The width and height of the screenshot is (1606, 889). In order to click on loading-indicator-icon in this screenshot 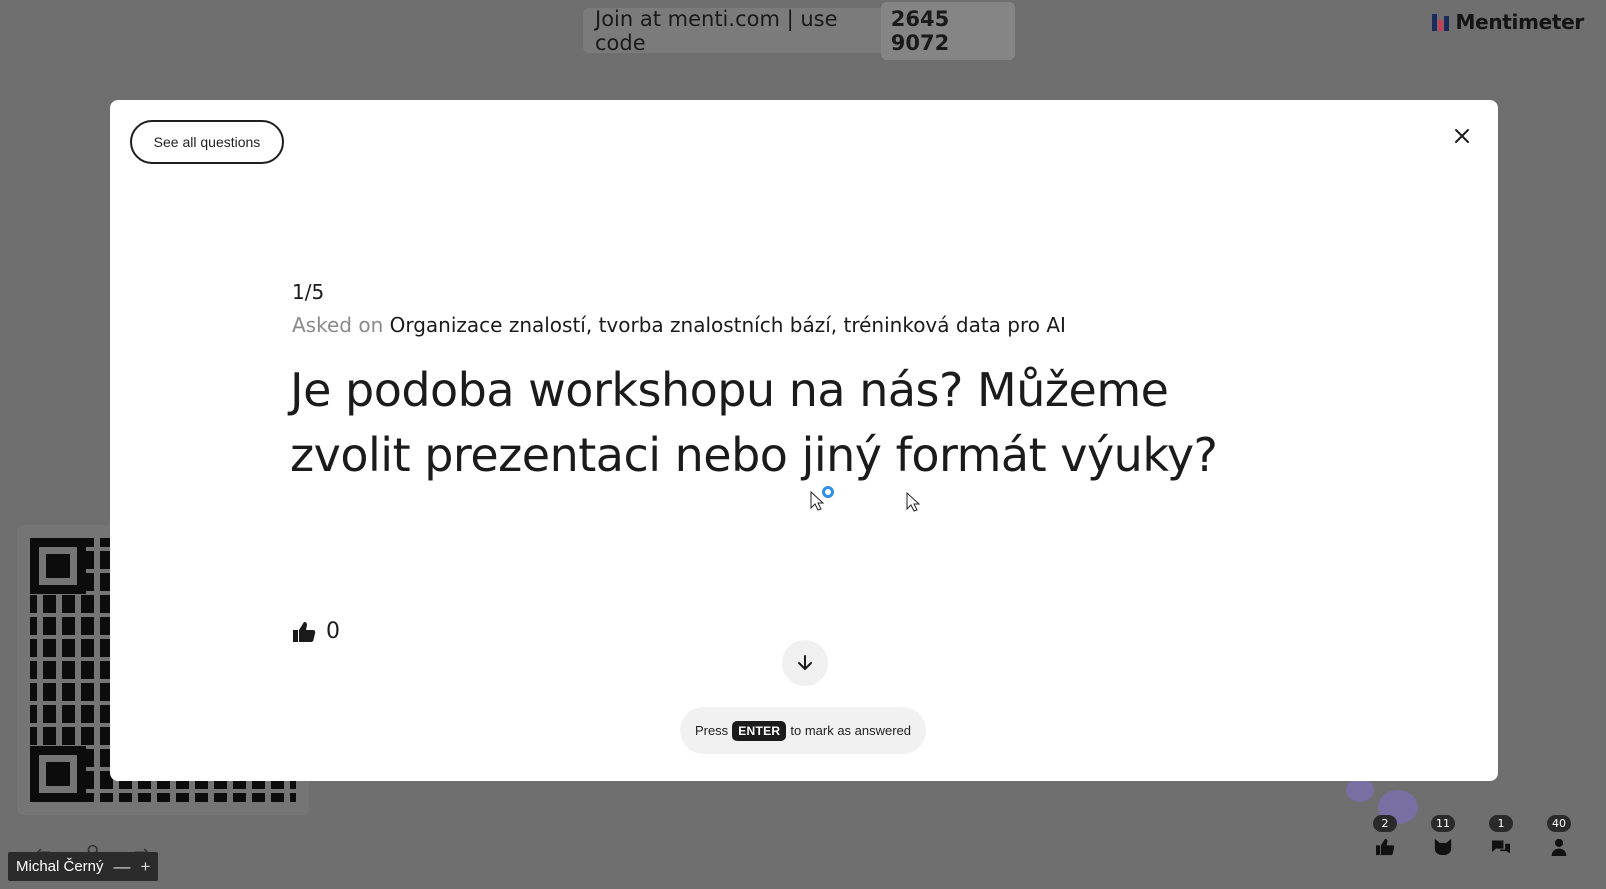, I will do `click(828, 492)`.